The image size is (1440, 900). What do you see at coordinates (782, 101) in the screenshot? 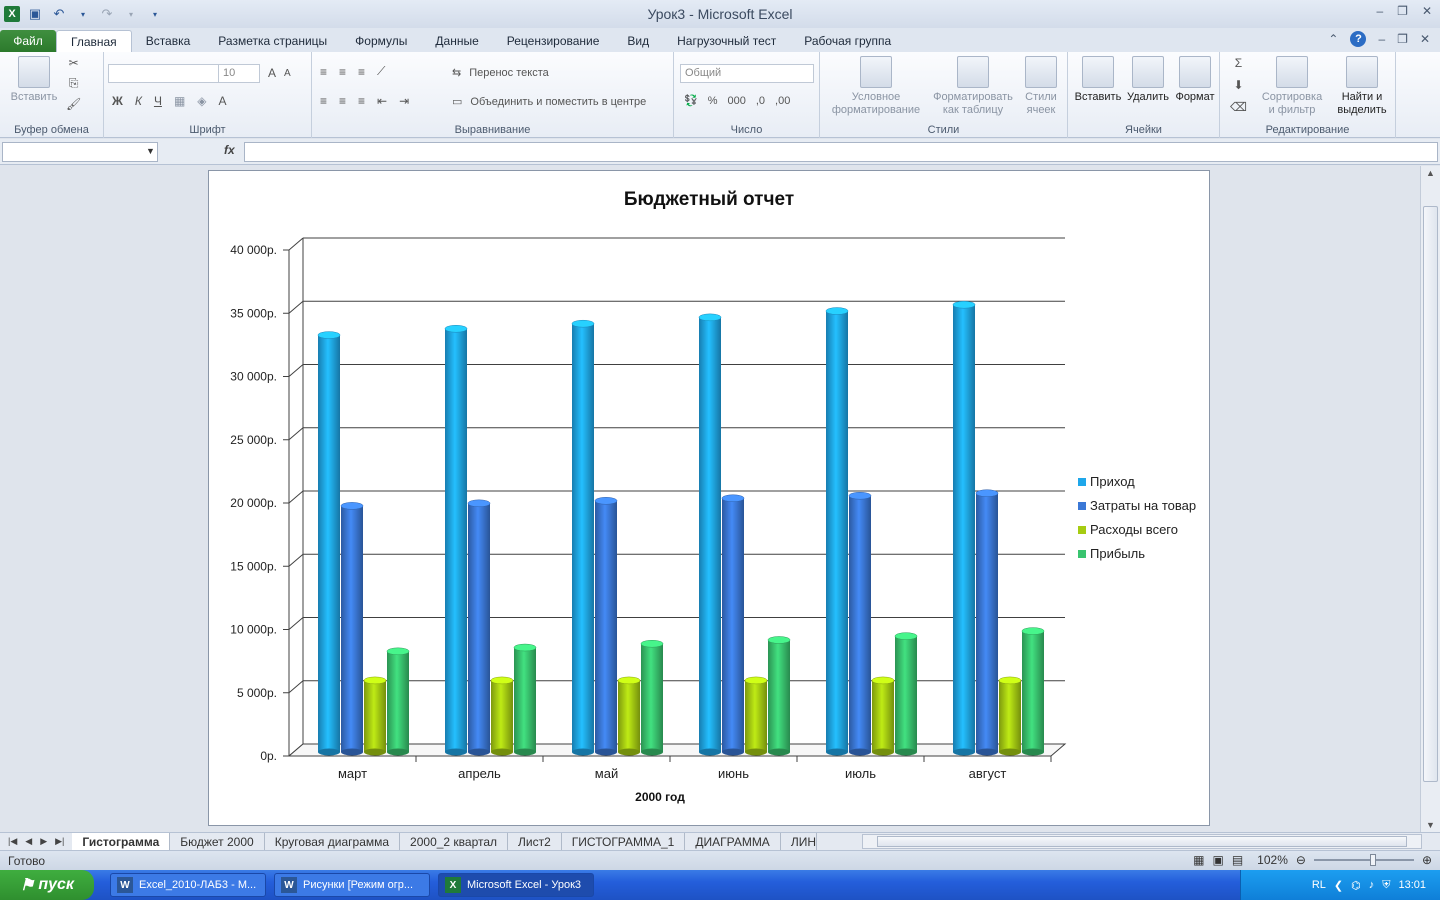
I see `decrease-decimal-button: ,00` at bounding box center [782, 101].